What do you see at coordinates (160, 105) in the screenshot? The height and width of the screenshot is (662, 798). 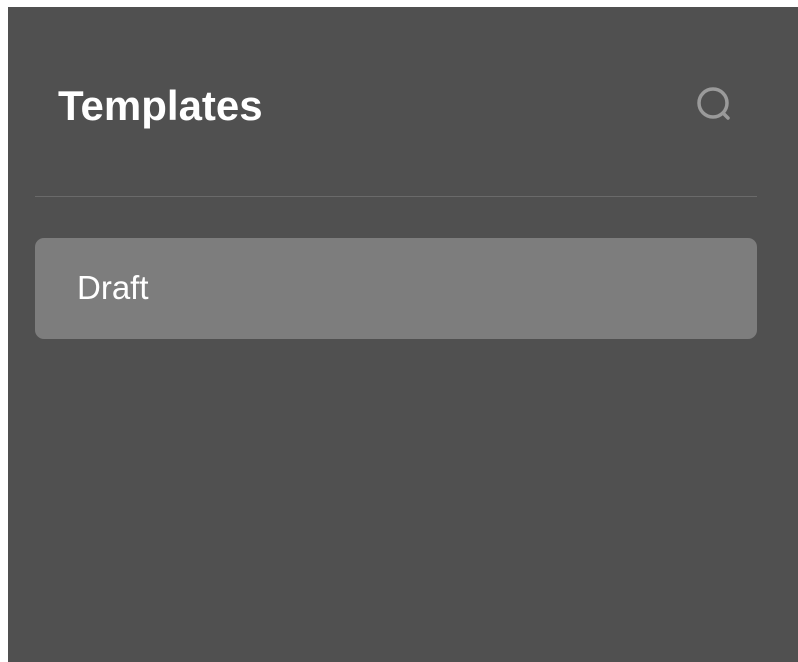 I see `page-title: Templates` at bounding box center [160, 105].